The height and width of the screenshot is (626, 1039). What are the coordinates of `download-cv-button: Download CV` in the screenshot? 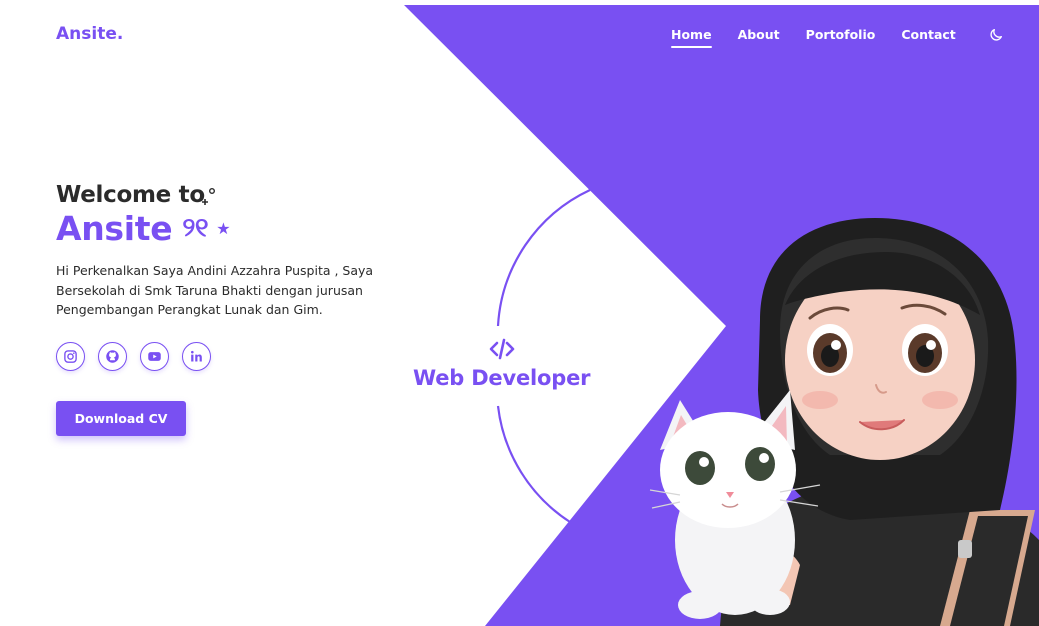 It's located at (121, 418).